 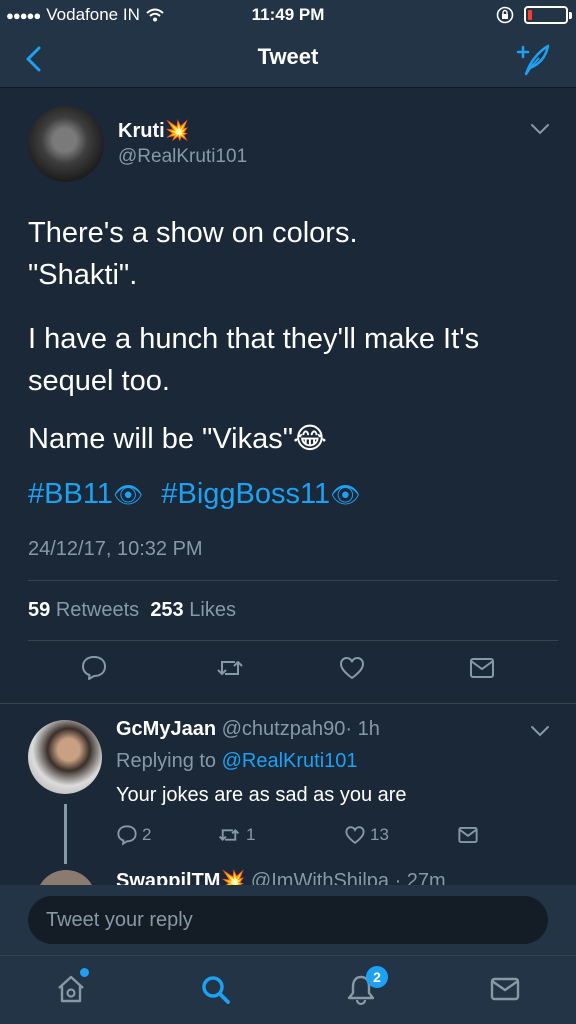 What do you see at coordinates (379, 834) in the screenshot?
I see `like-count: 13` at bounding box center [379, 834].